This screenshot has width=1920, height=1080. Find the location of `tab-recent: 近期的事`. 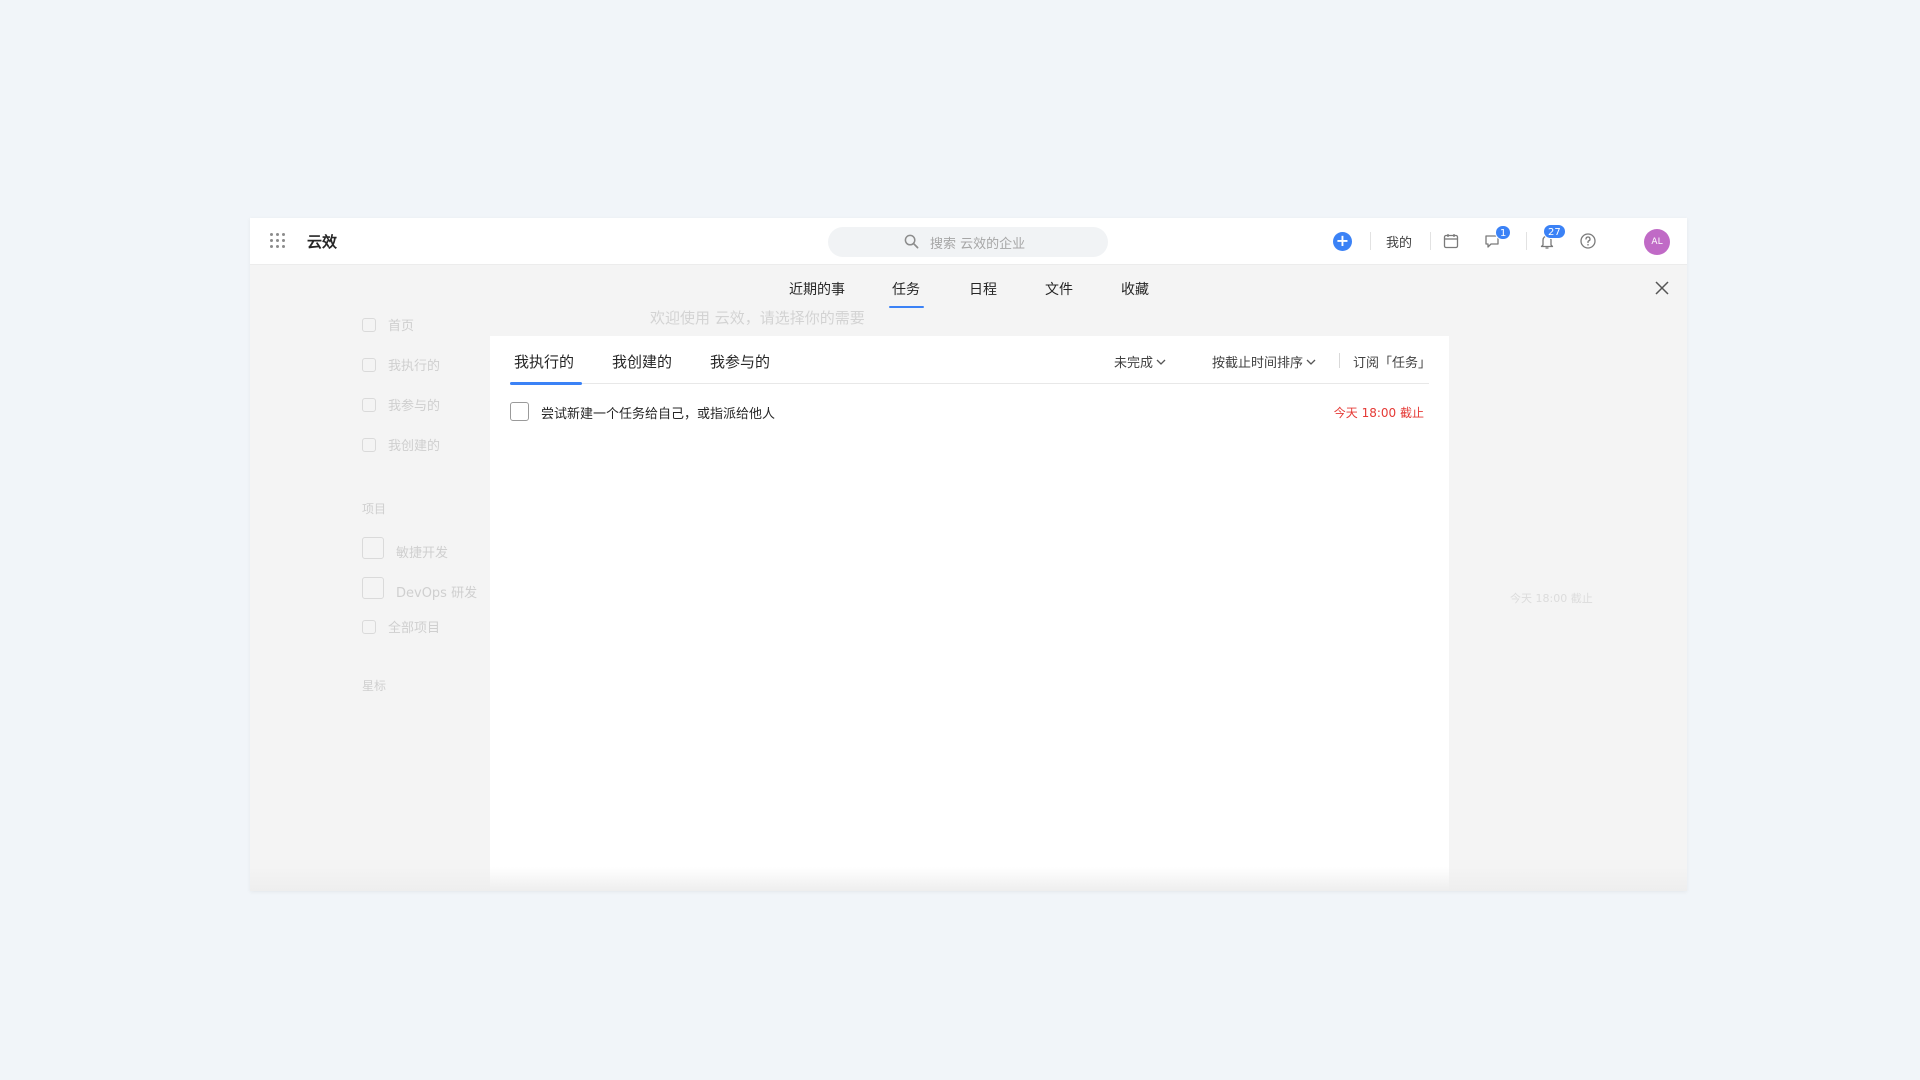

tab-recent: 近期的事 is located at coordinates (817, 289).